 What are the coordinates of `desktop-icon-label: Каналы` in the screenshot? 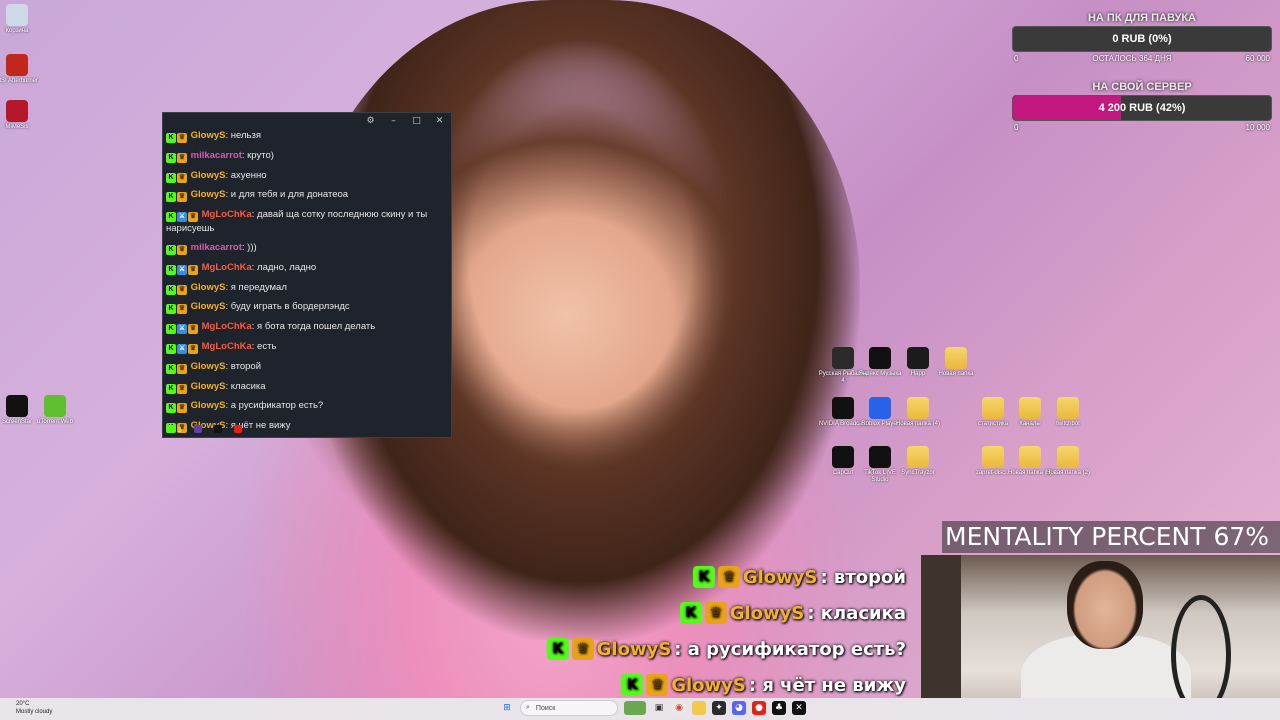 It's located at (1030, 424).